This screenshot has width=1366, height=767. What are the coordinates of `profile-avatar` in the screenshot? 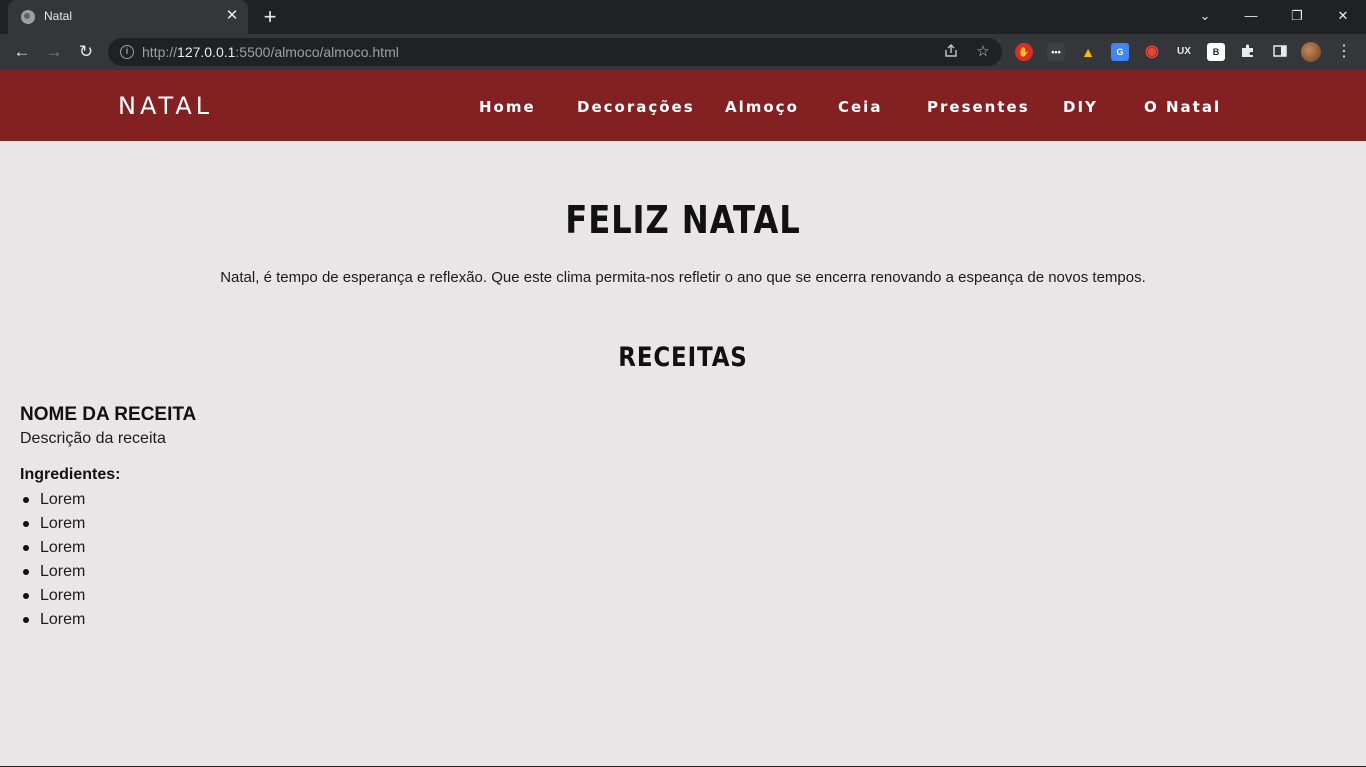 It's located at (1311, 52).